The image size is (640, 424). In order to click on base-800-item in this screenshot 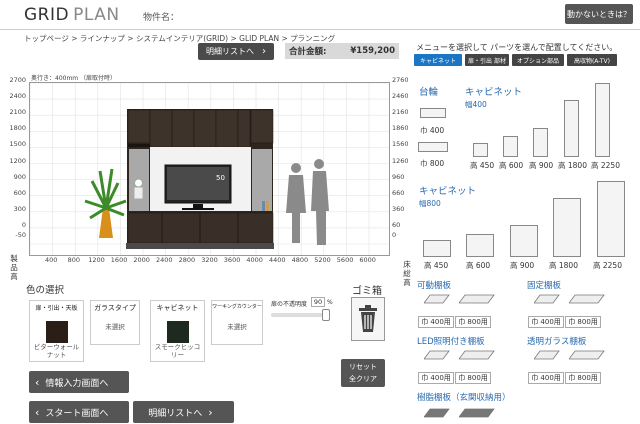, I will do `click(433, 147)`.